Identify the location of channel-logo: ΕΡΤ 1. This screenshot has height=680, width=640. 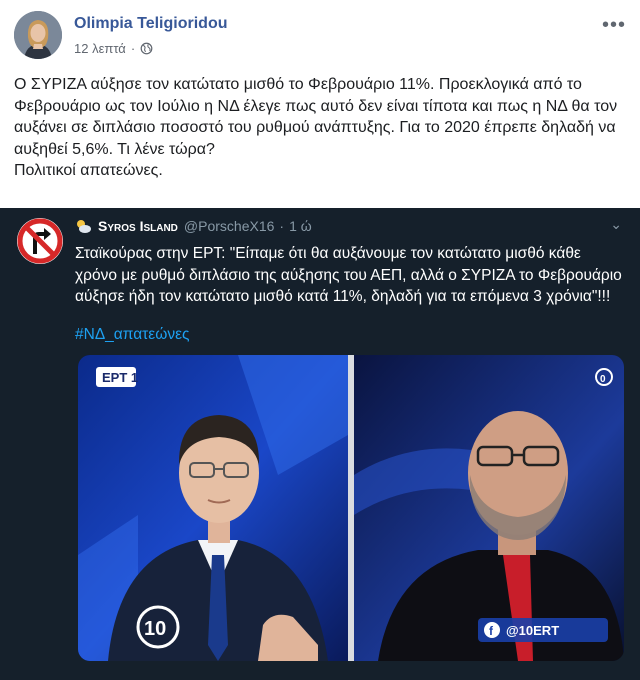
(120, 377).